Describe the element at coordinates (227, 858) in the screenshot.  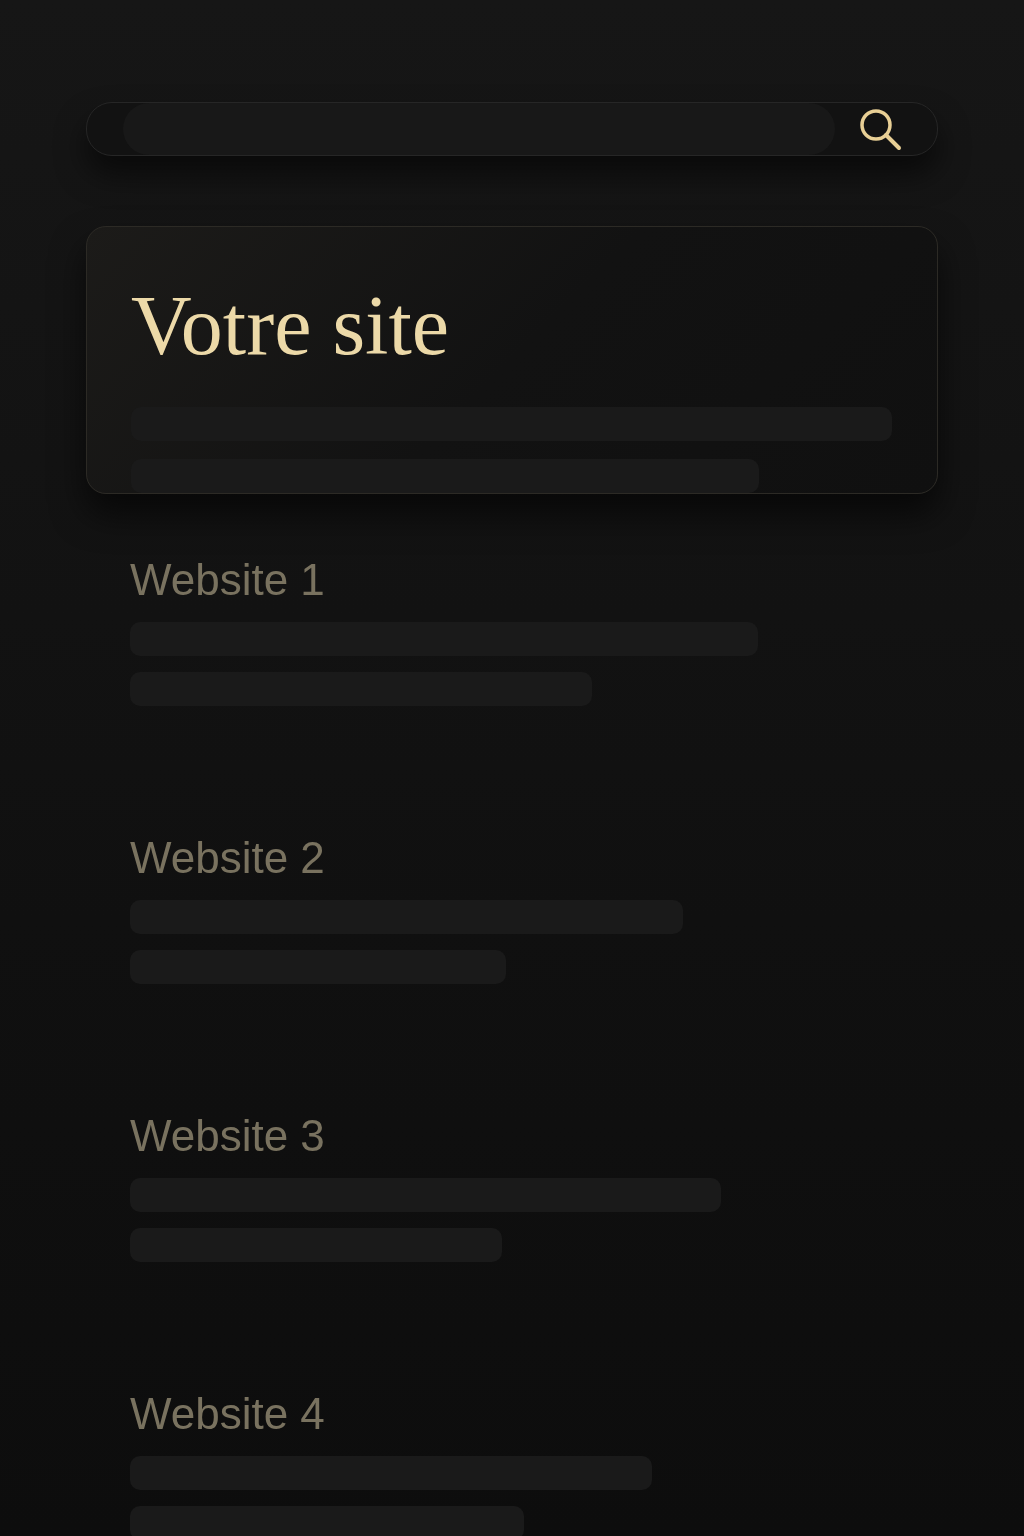
I see `result-title: Website 2` at that location.